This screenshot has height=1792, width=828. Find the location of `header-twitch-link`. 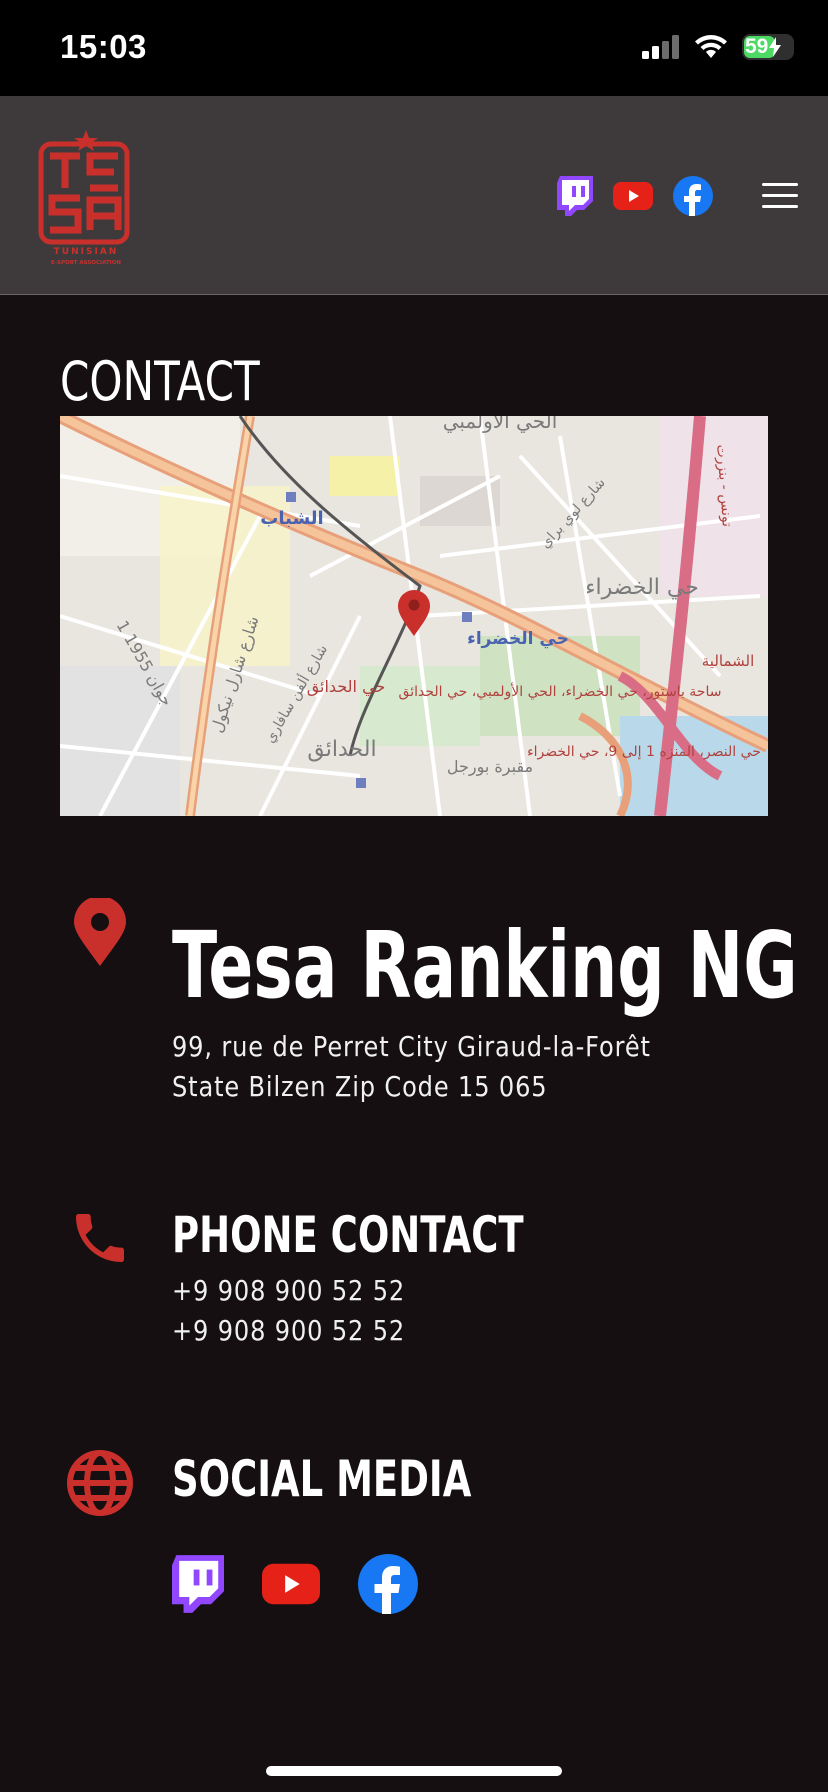

header-twitch-link is located at coordinates (575, 198).